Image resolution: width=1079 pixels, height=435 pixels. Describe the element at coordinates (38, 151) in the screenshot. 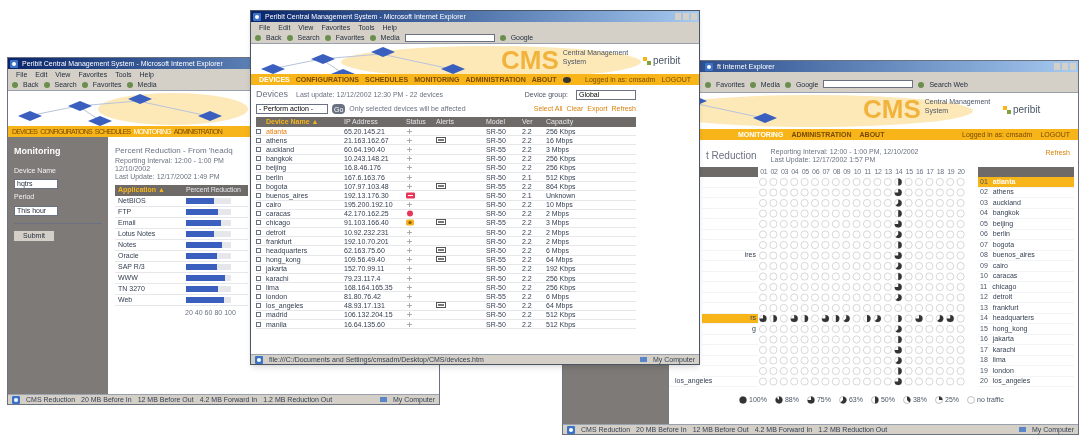

I see `sidebar-heading: Monitoring` at that location.